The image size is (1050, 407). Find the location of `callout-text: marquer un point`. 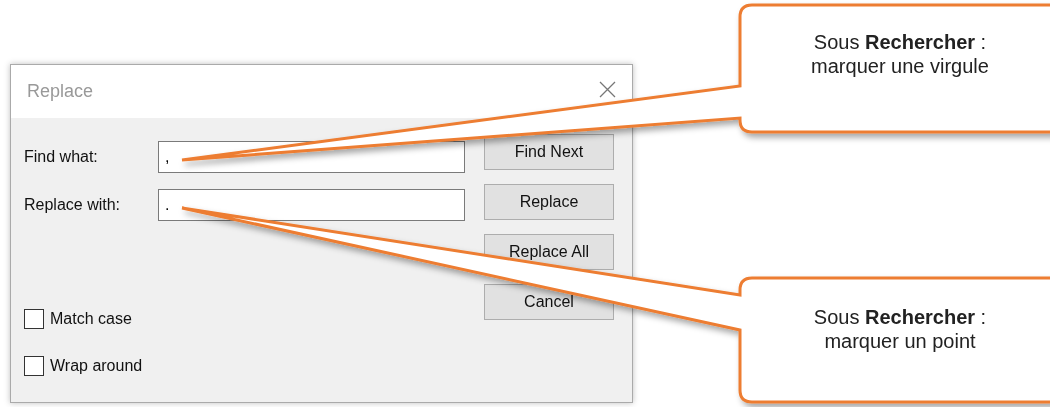

callout-text: marquer un point is located at coordinates (900, 341).